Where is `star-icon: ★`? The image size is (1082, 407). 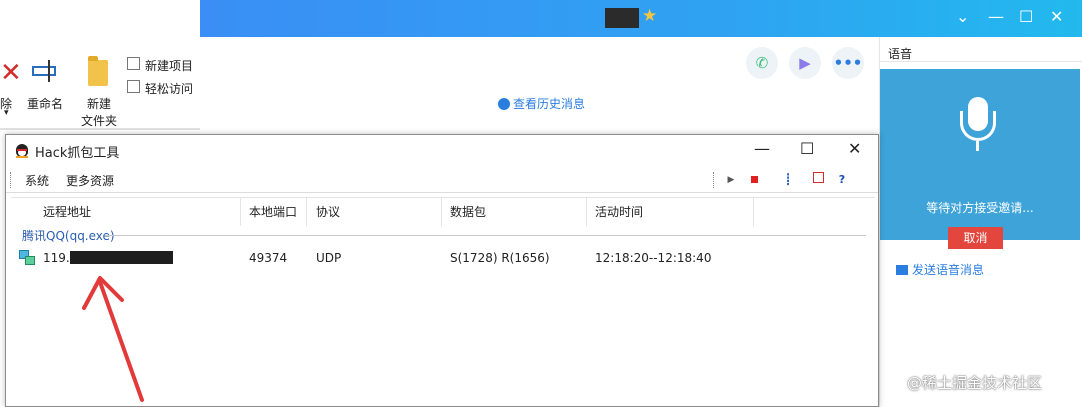
star-icon: ★ is located at coordinates (650, 16).